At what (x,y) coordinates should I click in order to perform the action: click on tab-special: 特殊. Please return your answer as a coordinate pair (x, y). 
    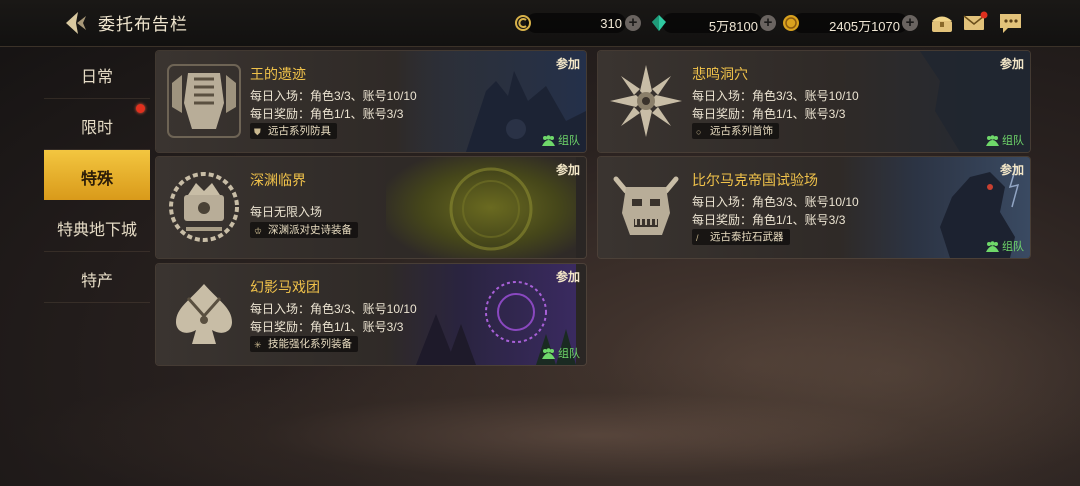
    Looking at the image, I should click on (97, 175).